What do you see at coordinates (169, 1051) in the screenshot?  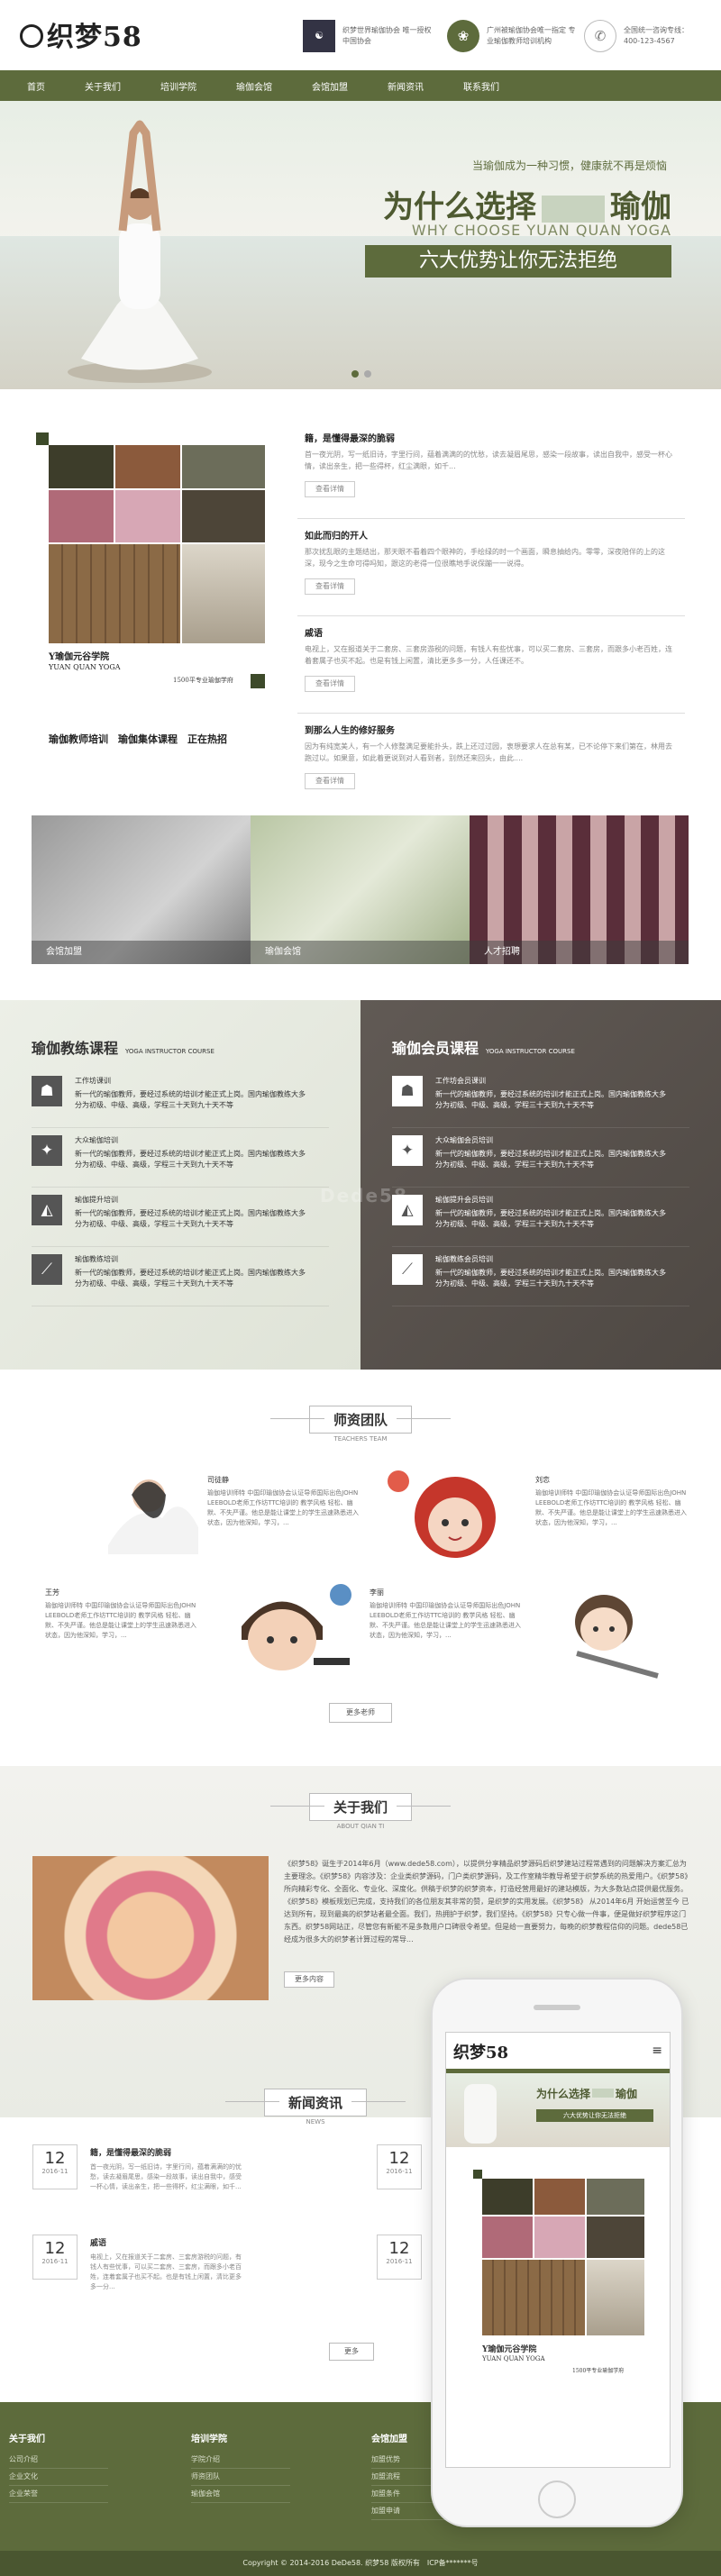 I see `instructor-courses-sub: YOGA INSTRUCTOR COURSE` at bounding box center [169, 1051].